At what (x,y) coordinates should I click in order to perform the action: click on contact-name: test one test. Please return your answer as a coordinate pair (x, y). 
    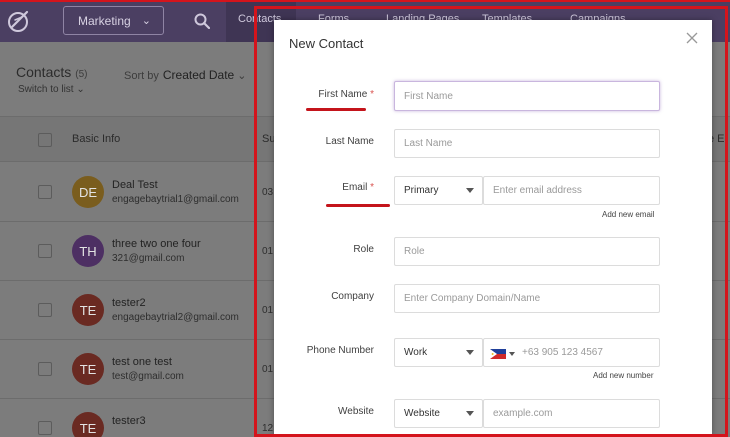
    Looking at the image, I should click on (142, 362).